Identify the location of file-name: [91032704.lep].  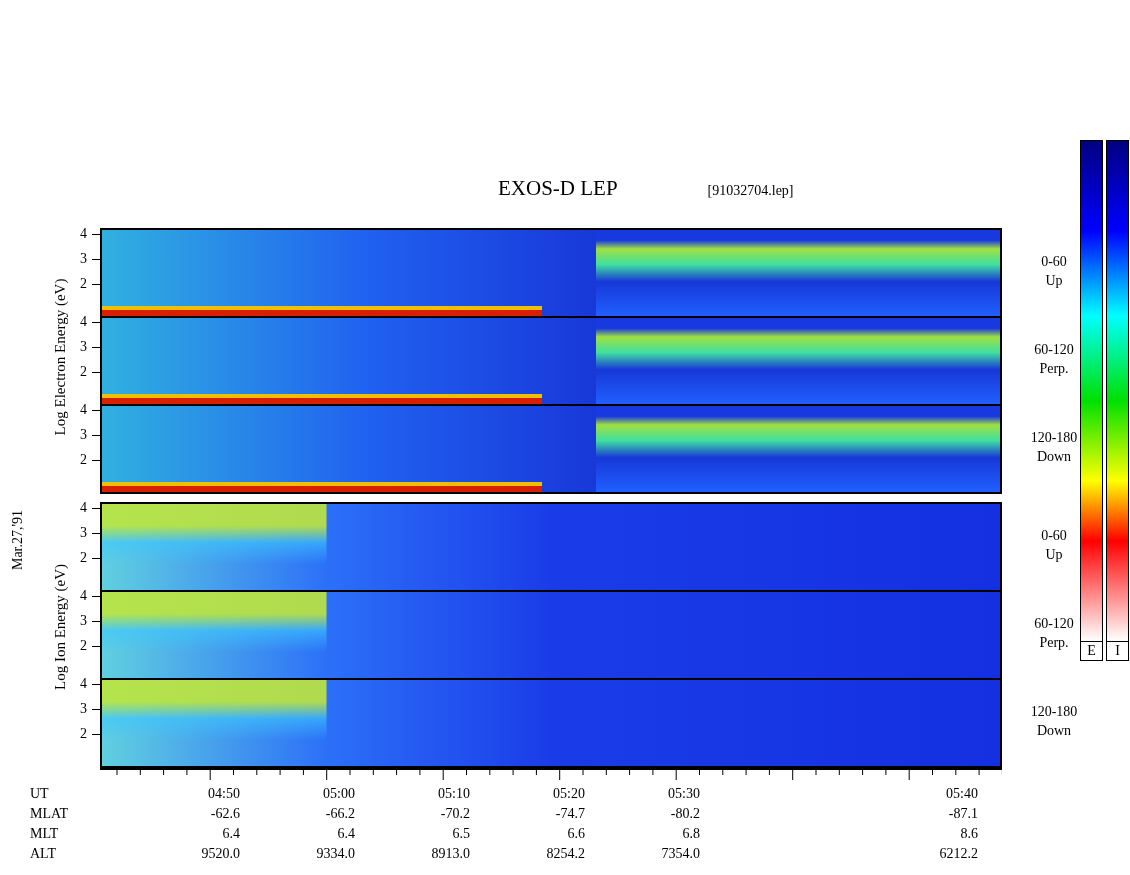
(750, 191).